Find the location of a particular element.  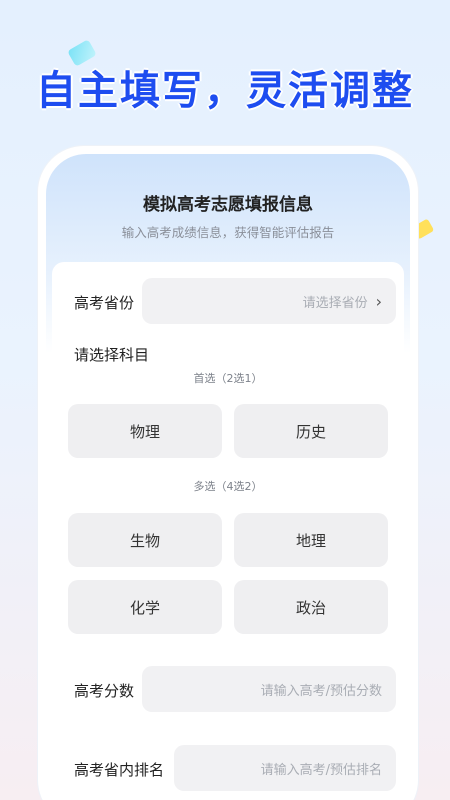

subject-chemistry-button: 化学 is located at coordinates (145, 607).